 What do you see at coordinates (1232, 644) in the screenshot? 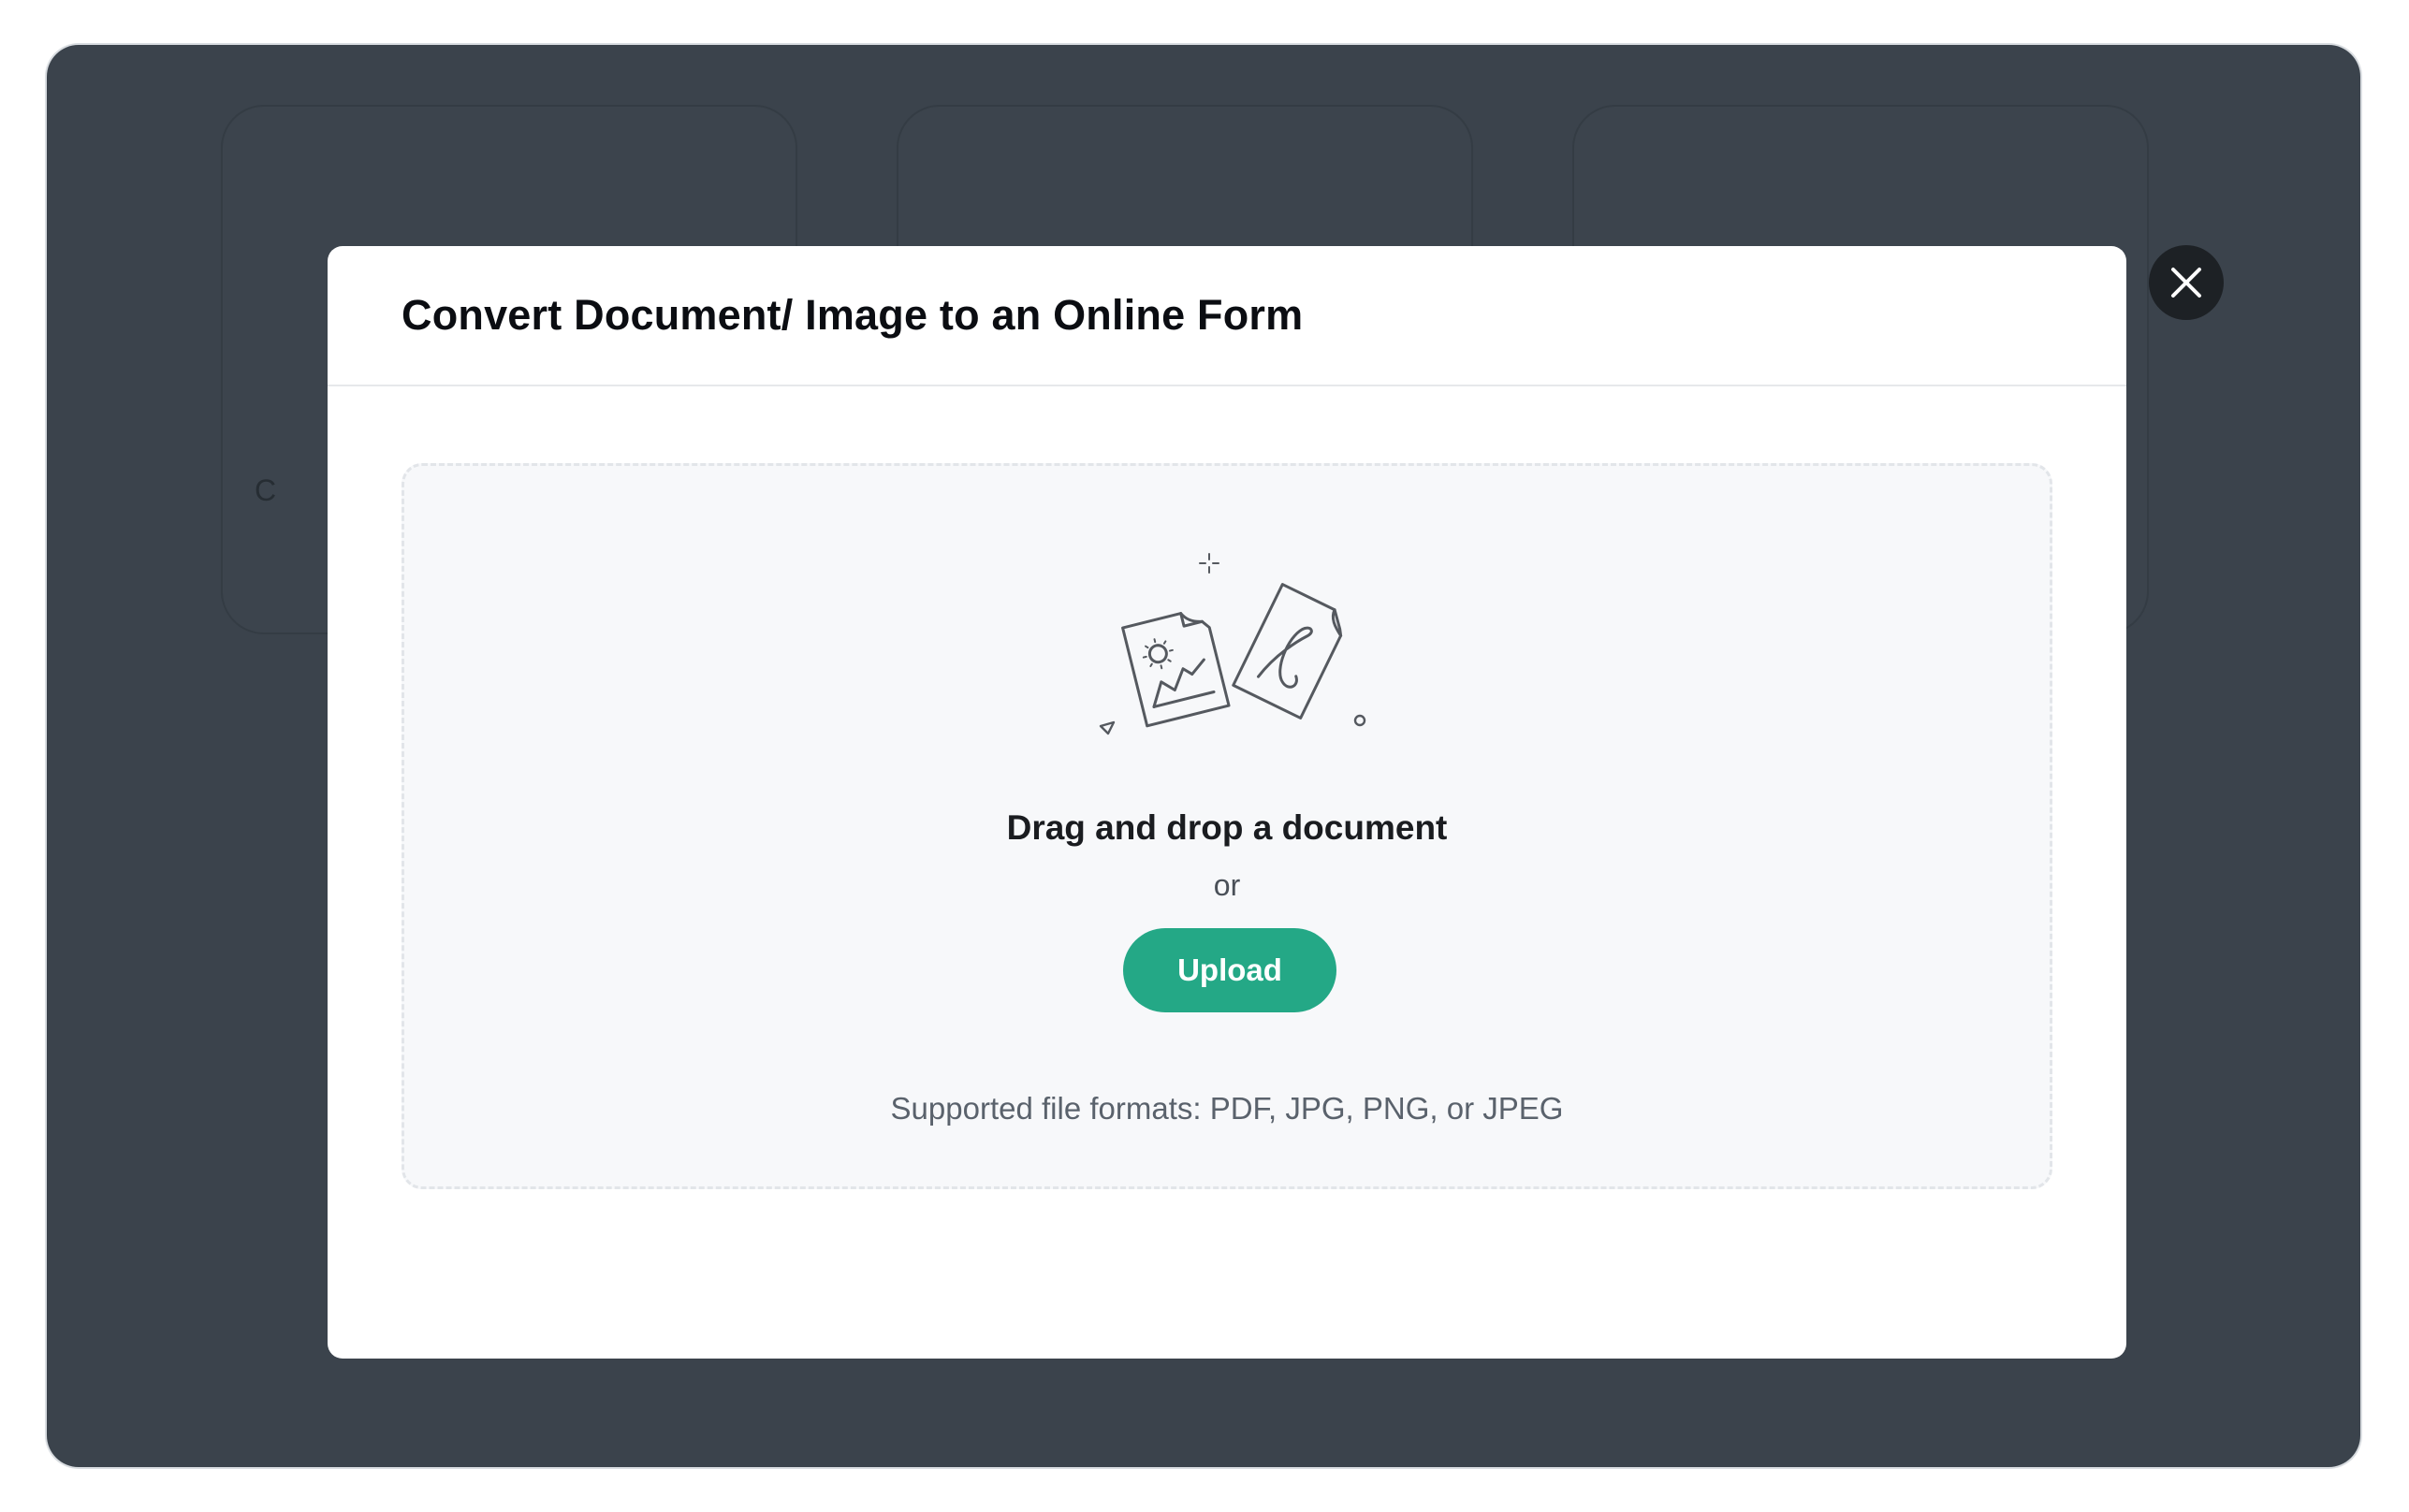
I see `documents-upload-illustration-icon` at bounding box center [1232, 644].